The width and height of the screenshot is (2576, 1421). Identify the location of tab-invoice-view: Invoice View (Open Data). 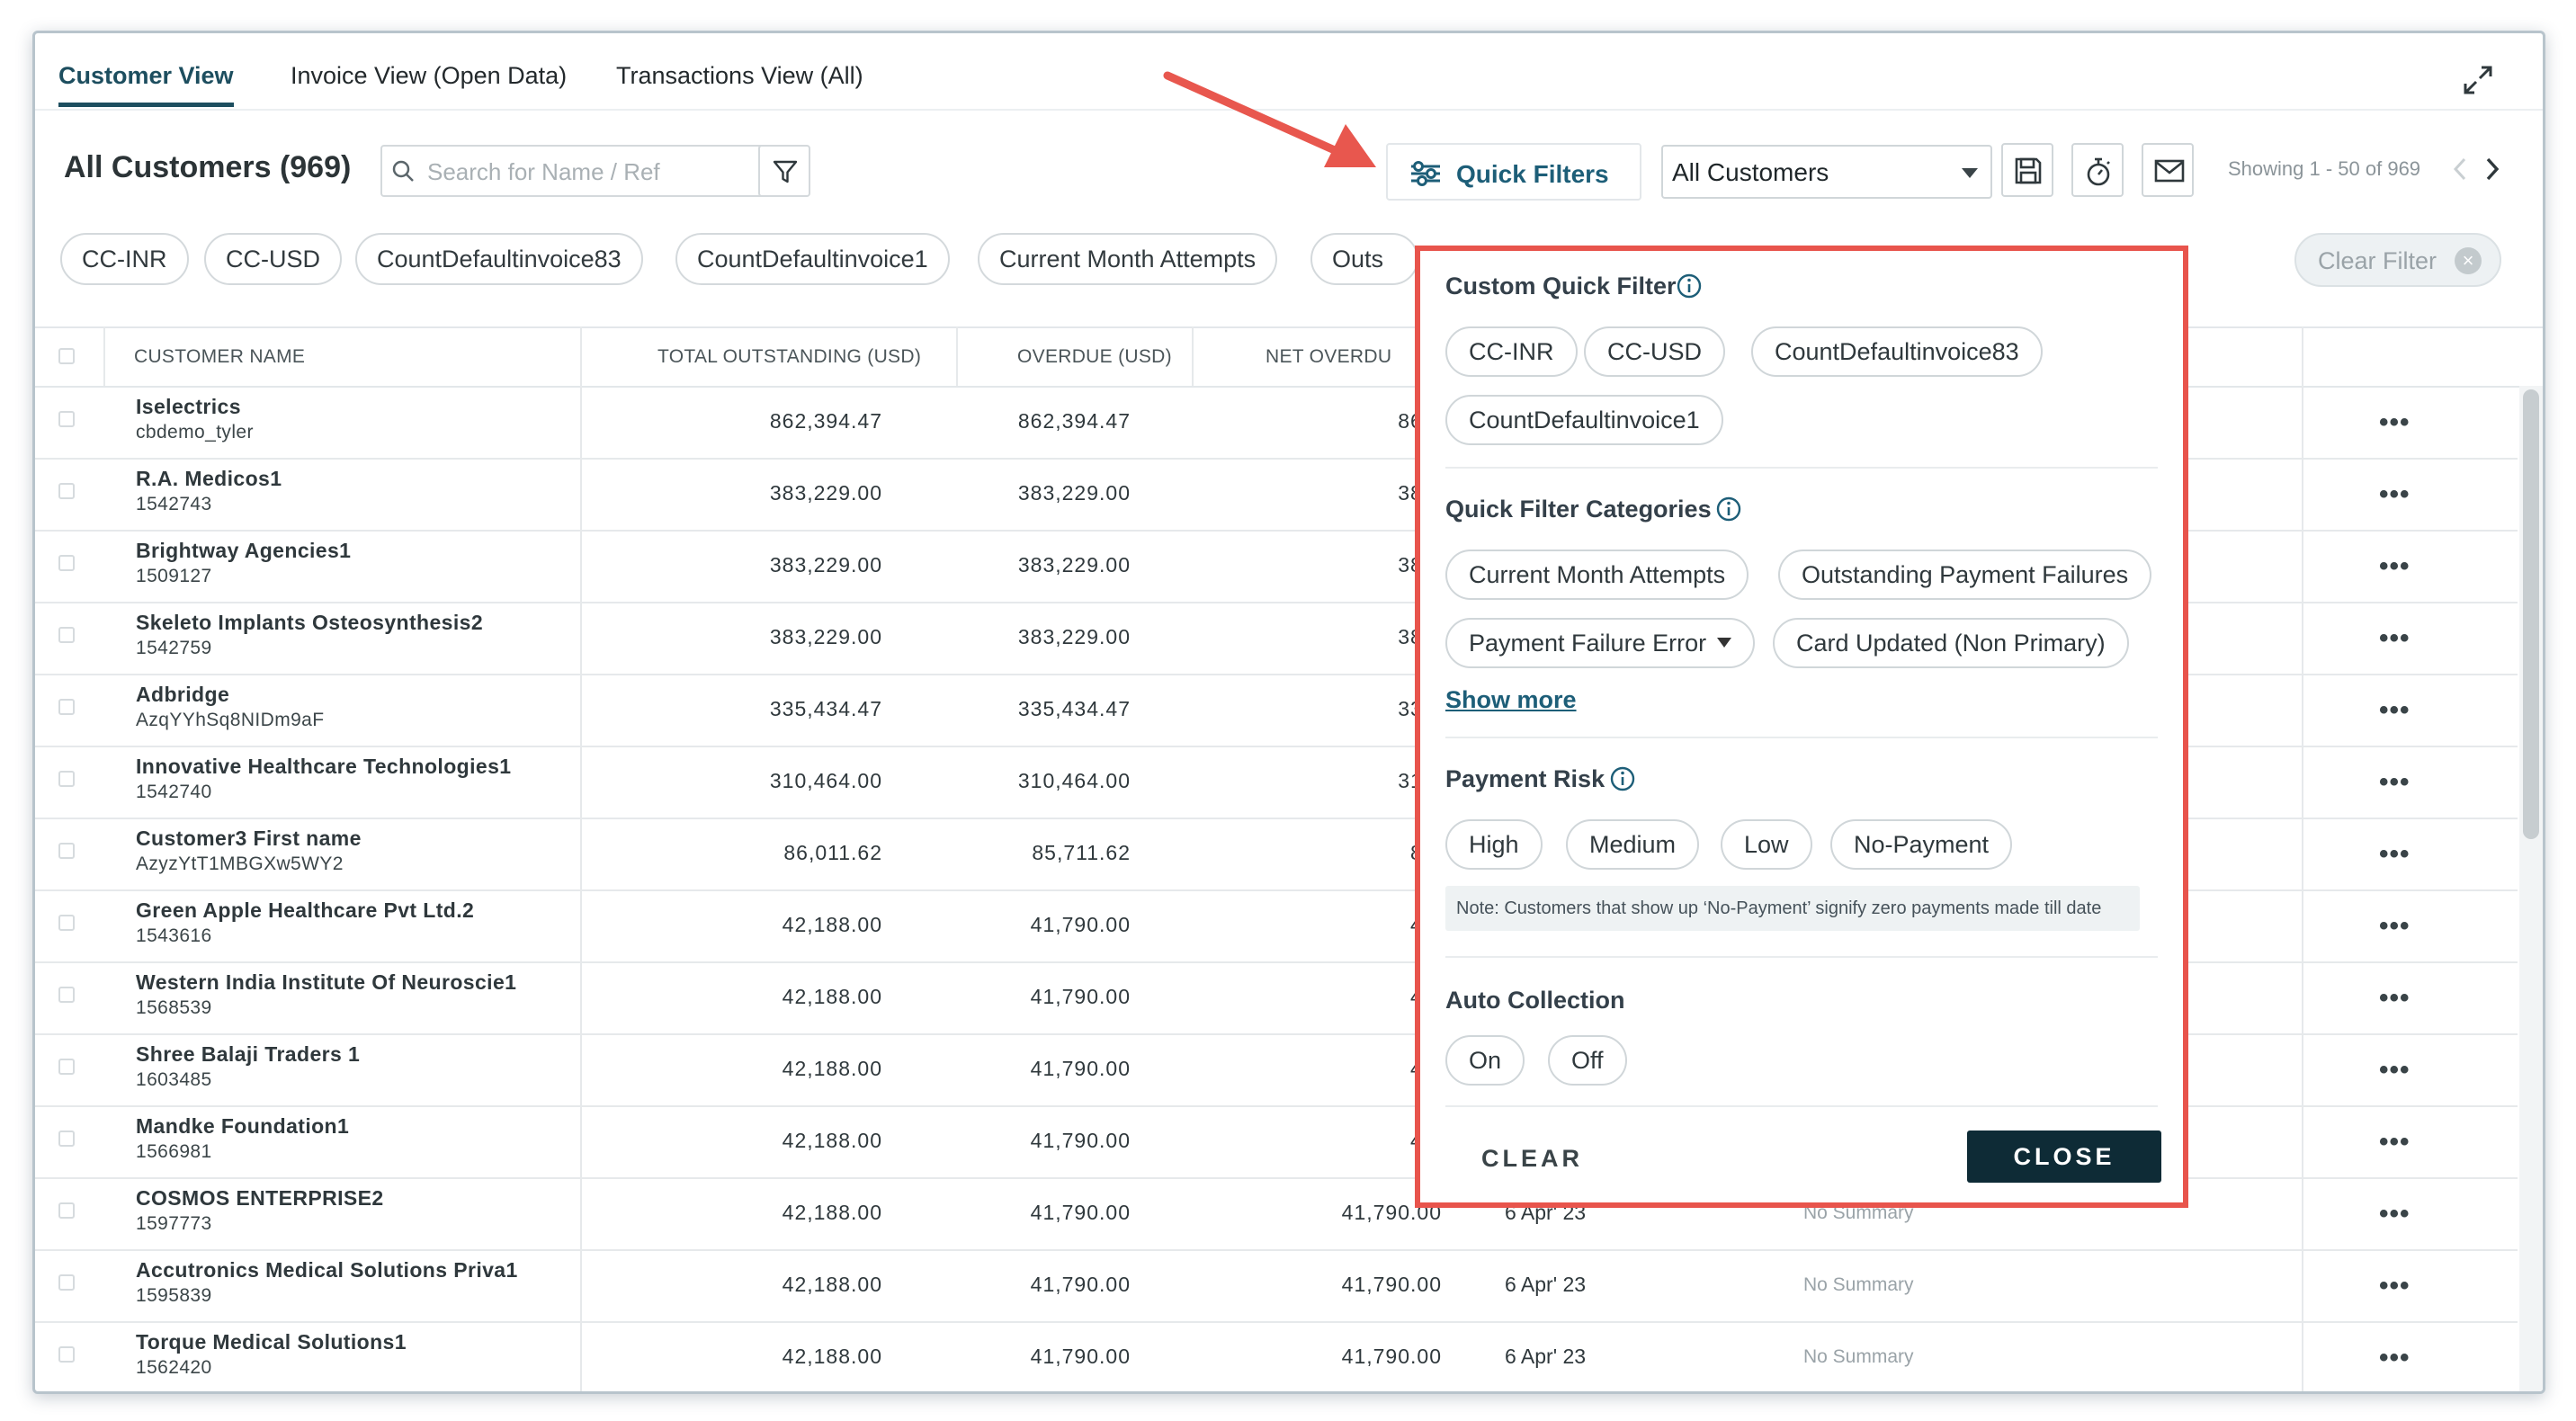
(429, 76).